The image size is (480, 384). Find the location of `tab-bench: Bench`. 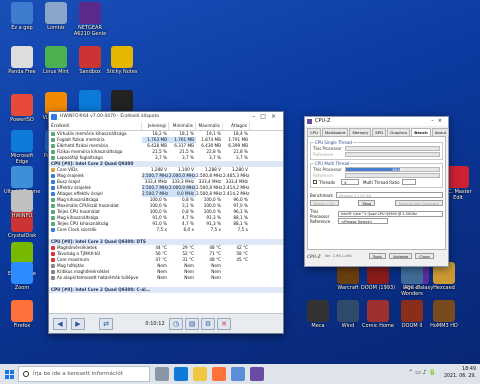

tab-bench: Bench is located at coordinates (421, 132).